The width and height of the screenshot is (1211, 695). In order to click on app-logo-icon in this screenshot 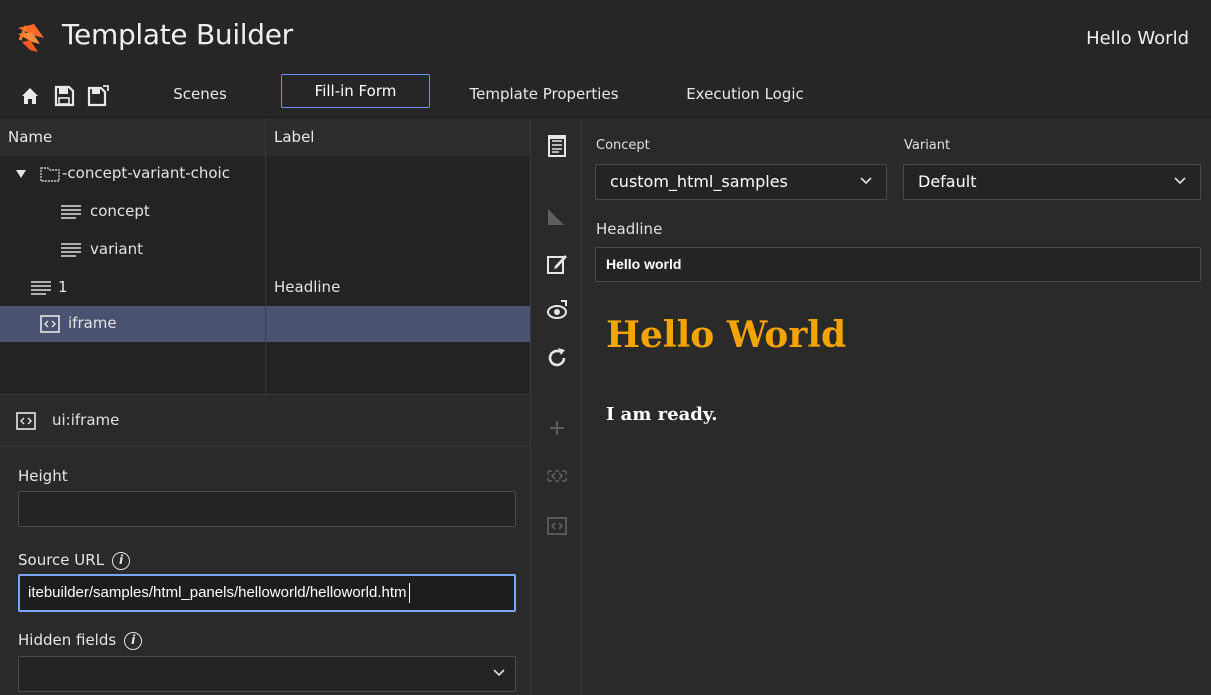, I will do `click(31, 38)`.